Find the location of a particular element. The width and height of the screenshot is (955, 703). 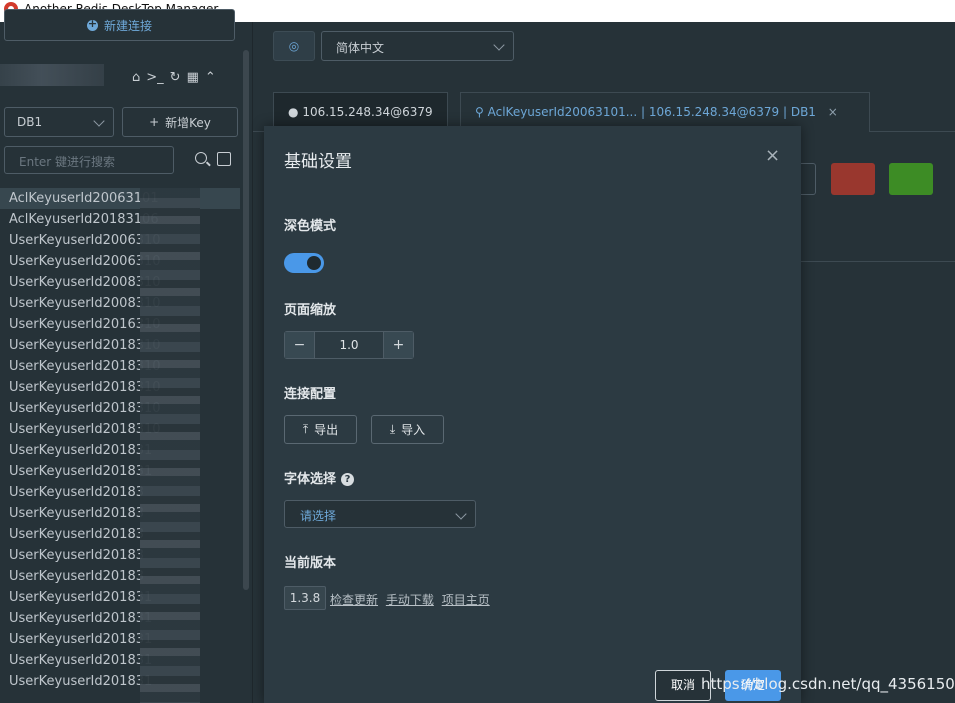

refresh-icon: ↻ is located at coordinates (175, 77).